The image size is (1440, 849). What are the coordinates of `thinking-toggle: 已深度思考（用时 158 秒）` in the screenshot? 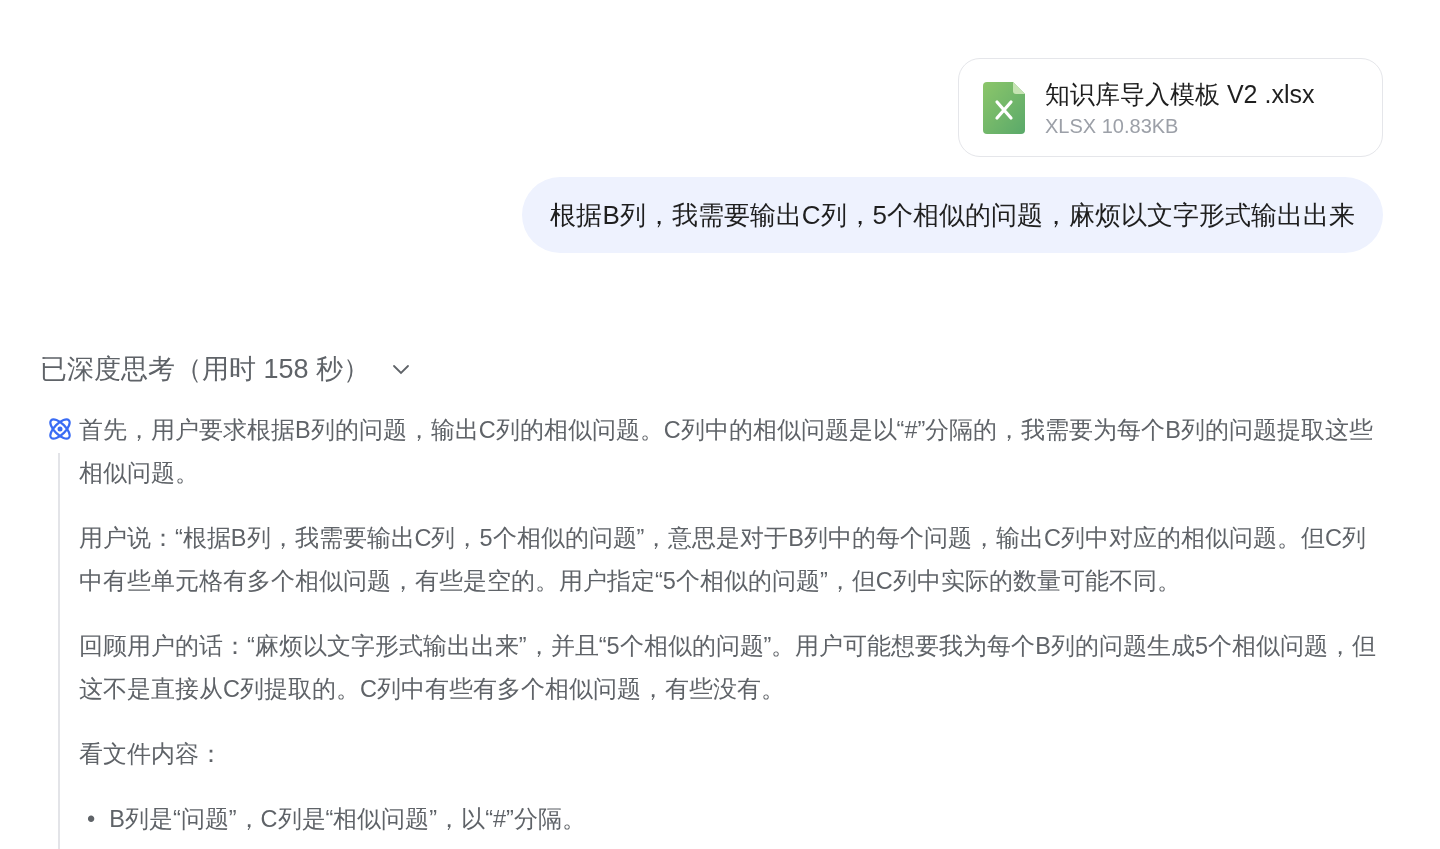 It's located at (225, 369).